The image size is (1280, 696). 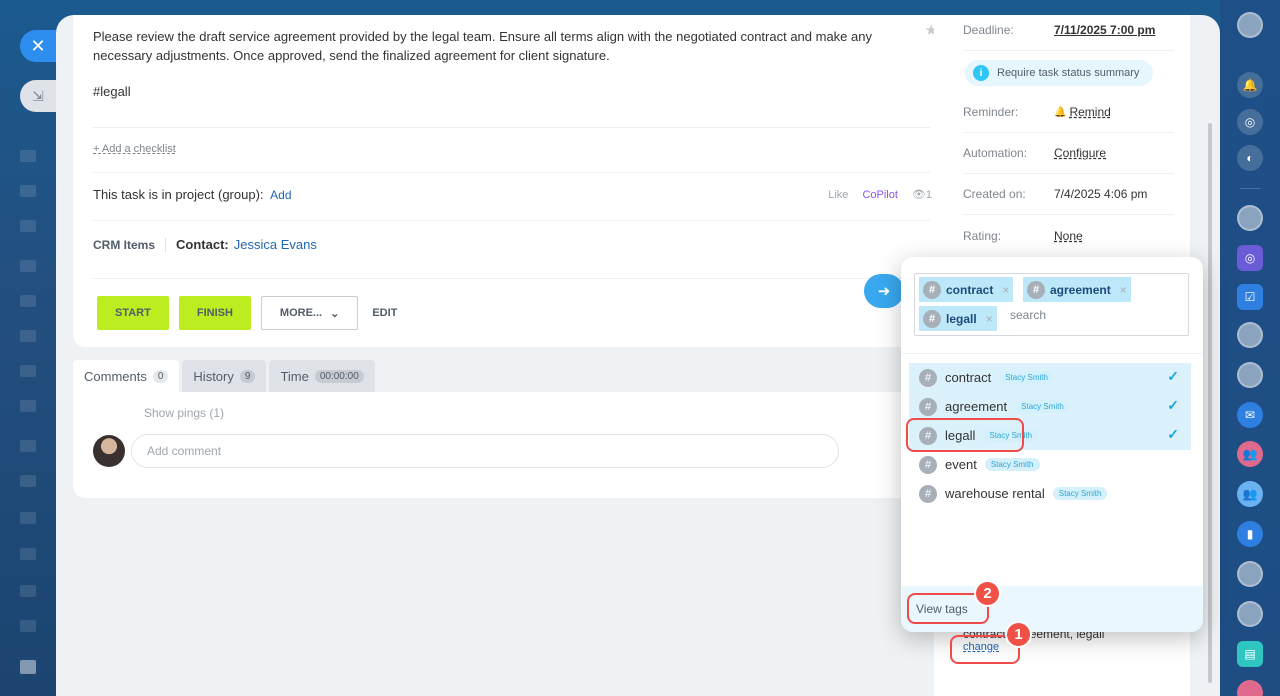 What do you see at coordinates (133, 313) in the screenshot?
I see `start-button: START` at bounding box center [133, 313].